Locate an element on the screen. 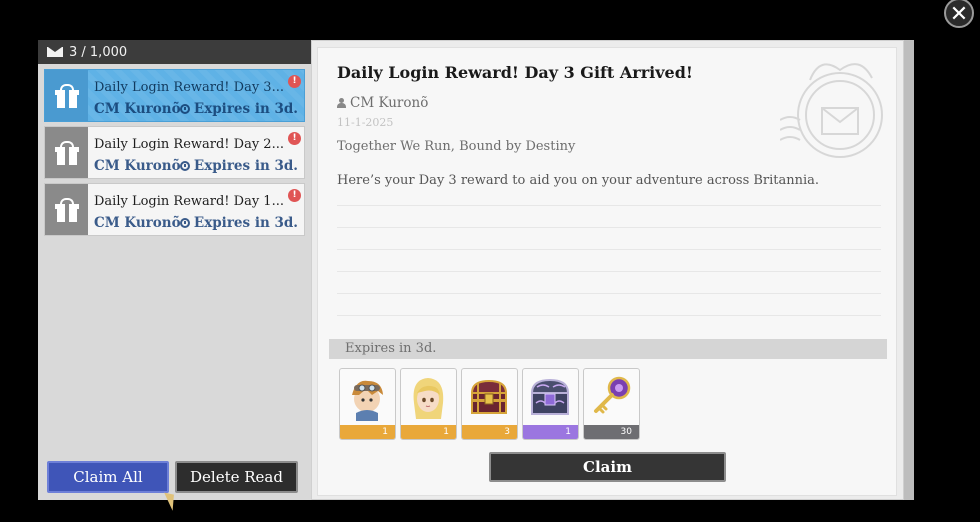 Image resolution: width=980 pixels, height=522 pixels. character-boy-icon is located at coordinates (367, 400).